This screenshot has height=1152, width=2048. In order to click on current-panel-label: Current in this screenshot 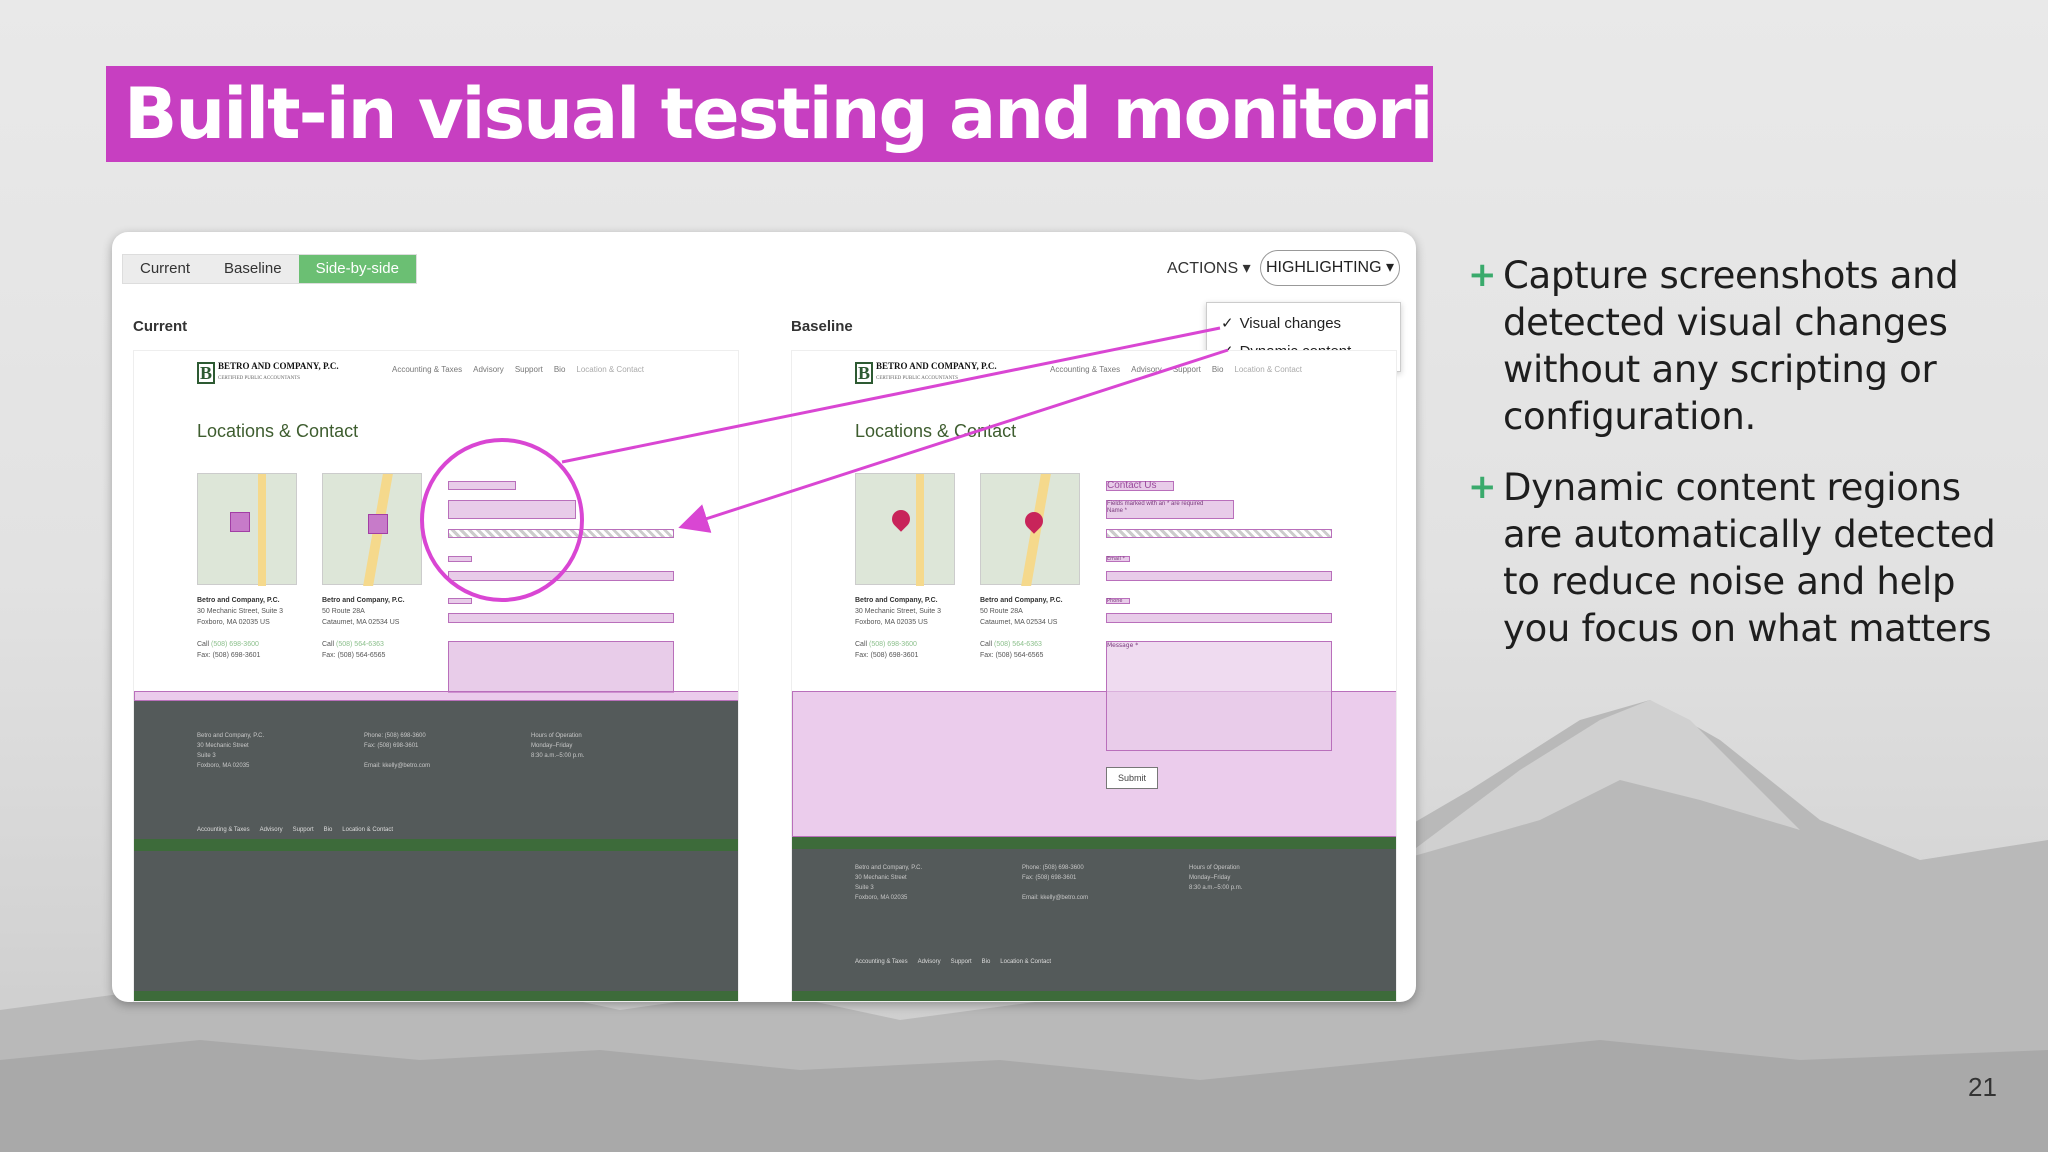, I will do `click(160, 326)`.